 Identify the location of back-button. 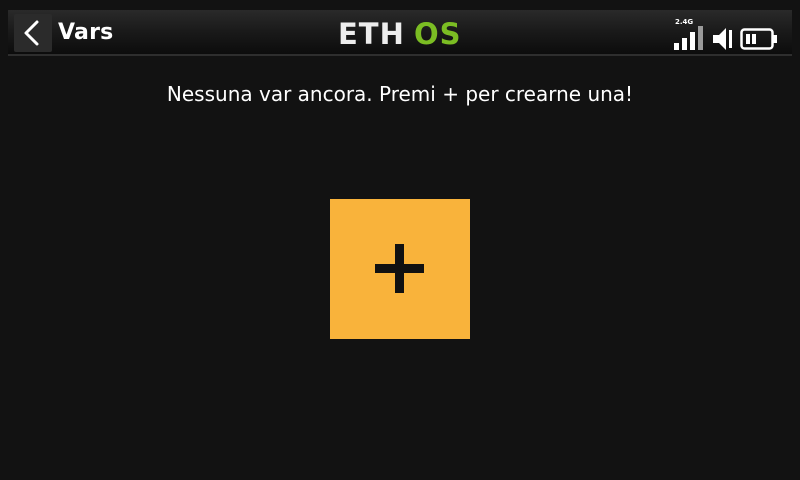
(33, 33).